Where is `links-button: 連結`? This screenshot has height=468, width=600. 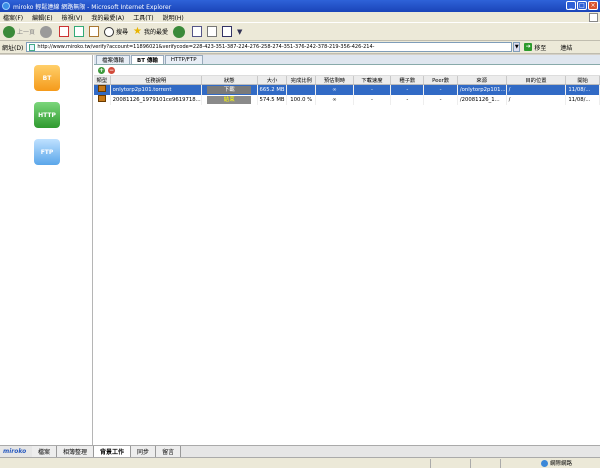 links-button: 連結 is located at coordinates (566, 47).